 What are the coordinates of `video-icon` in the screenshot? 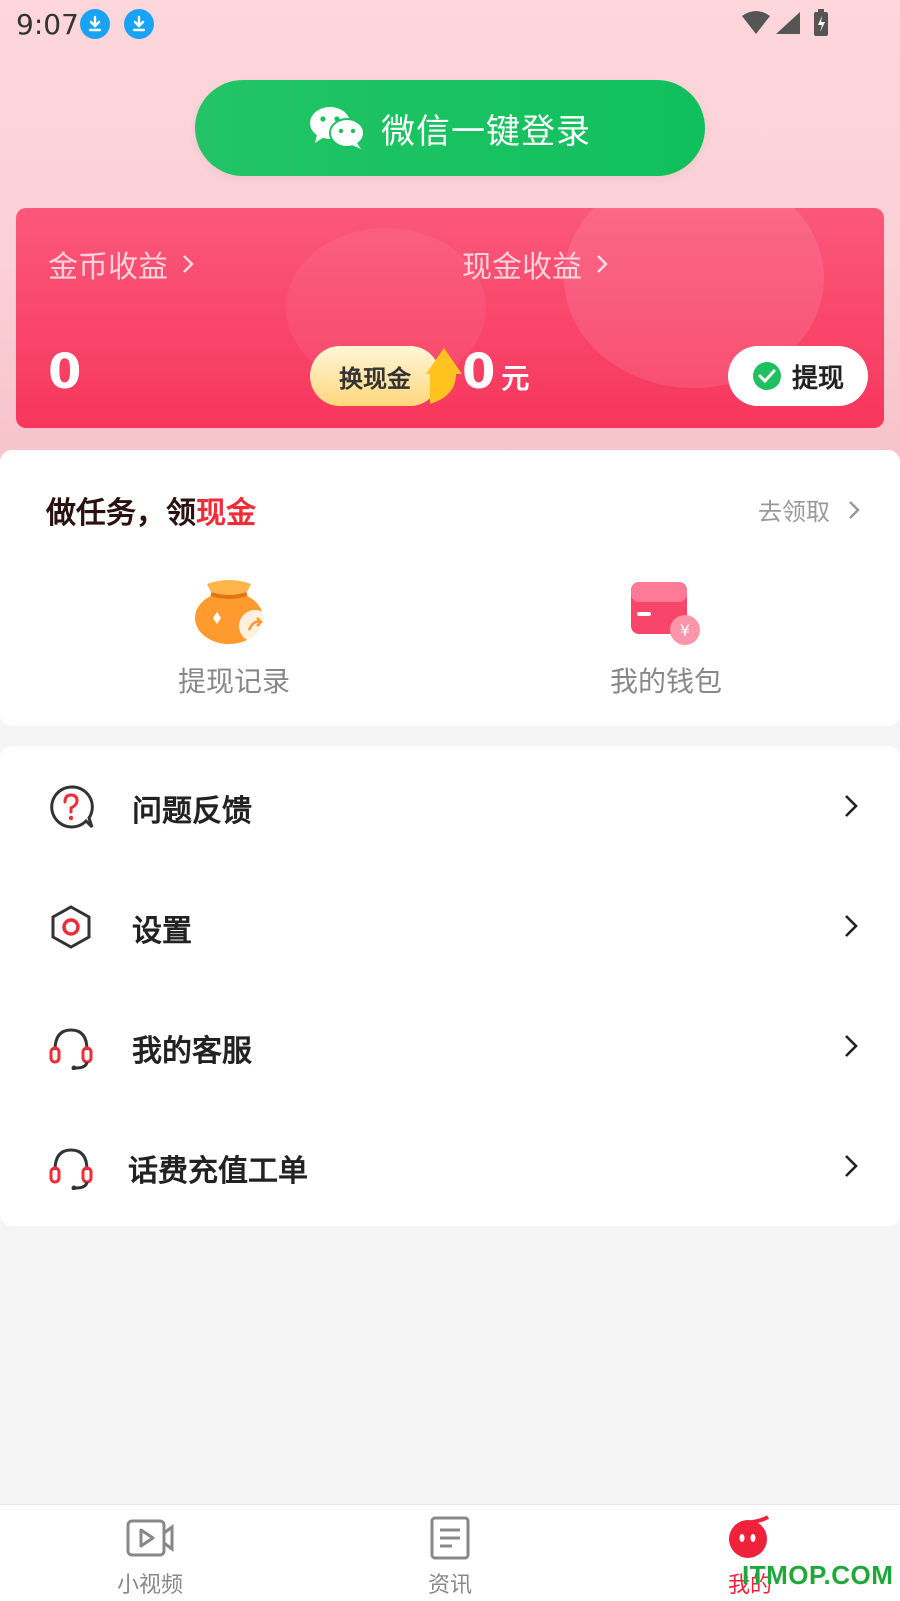 It's located at (150, 1538).